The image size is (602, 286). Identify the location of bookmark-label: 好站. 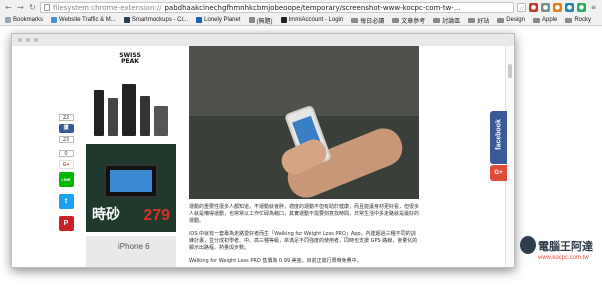
(483, 21).